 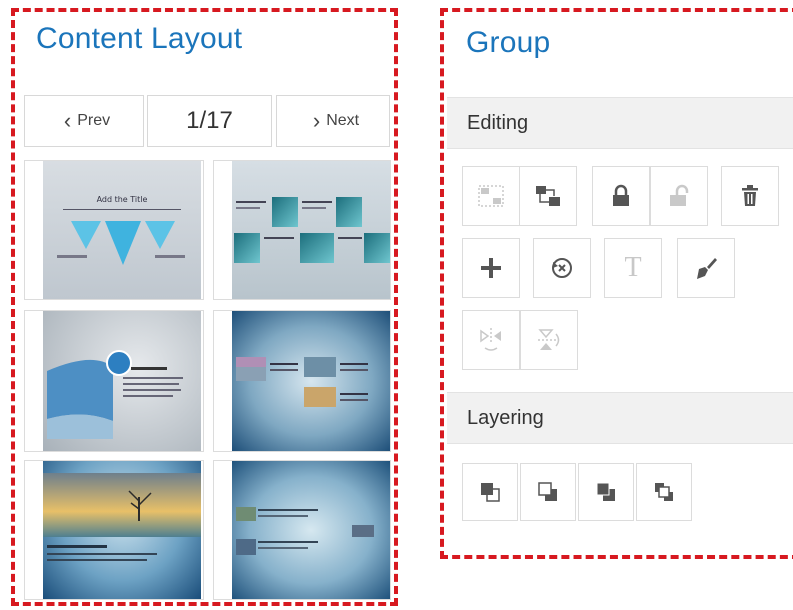 I want to click on add-icon, so click(x=491, y=268).